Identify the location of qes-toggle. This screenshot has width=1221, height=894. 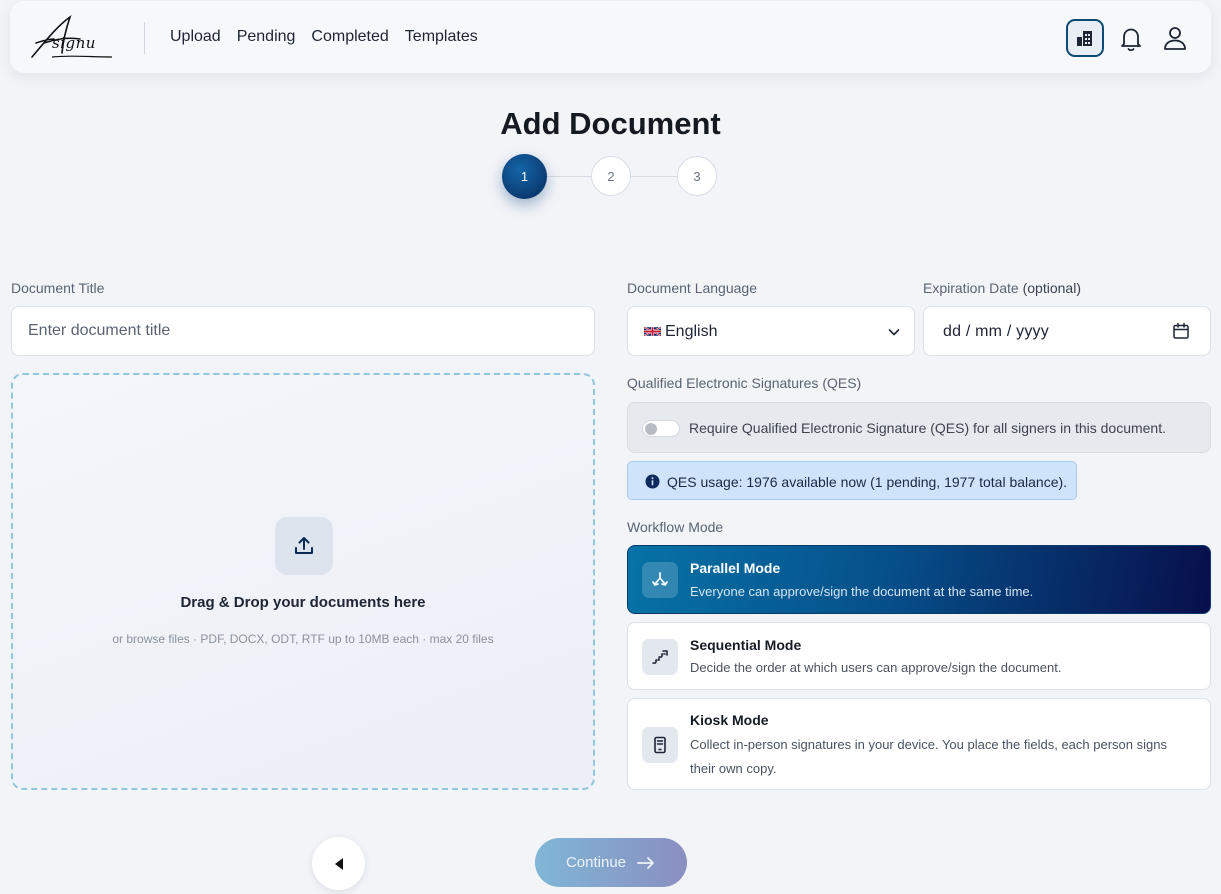
(661, 428).